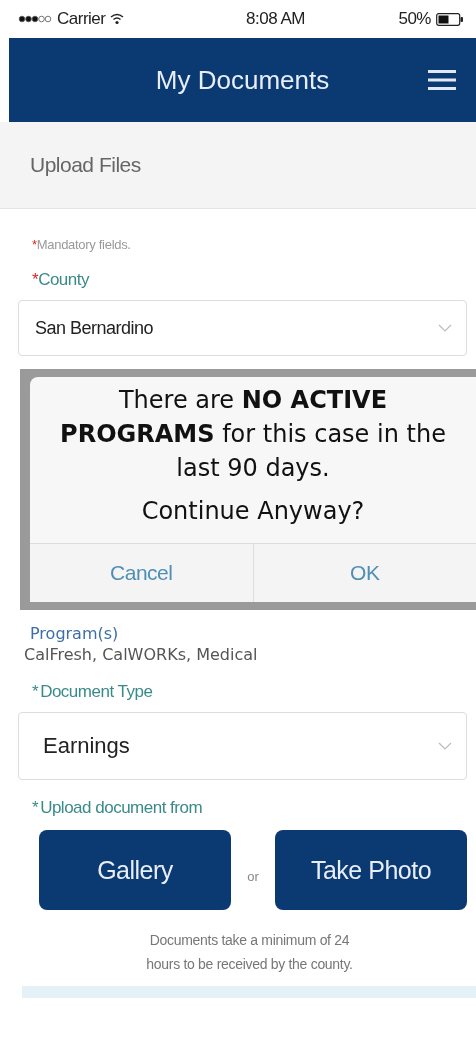 Image resolution: width=476 pixels, height=1044 pixels. I want to click on battery-percent: 50%, so click(414, 19).